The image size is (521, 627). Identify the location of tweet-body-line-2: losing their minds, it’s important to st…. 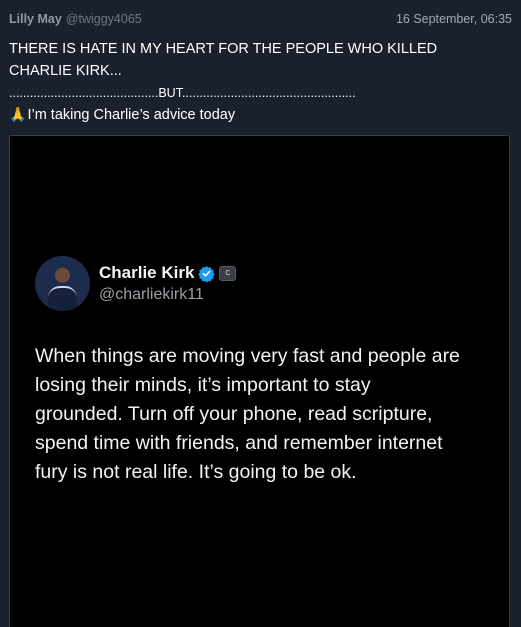
(203, 385).